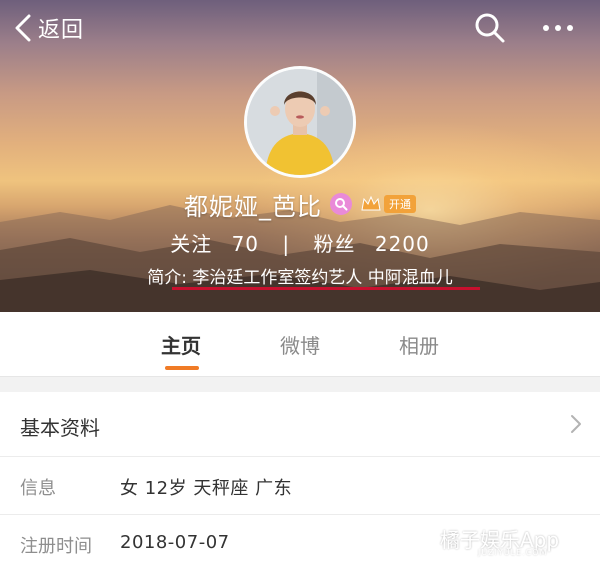 This screenshot has height=577, width=600. Describe the element at coordinates (490, 28) in the screenshot. I see `search-icon` at that location.